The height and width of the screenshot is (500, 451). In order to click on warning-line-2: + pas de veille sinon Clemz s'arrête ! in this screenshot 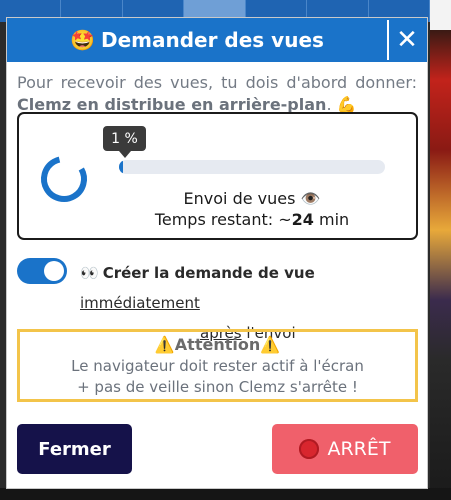, I will do `click(217, 387)`.